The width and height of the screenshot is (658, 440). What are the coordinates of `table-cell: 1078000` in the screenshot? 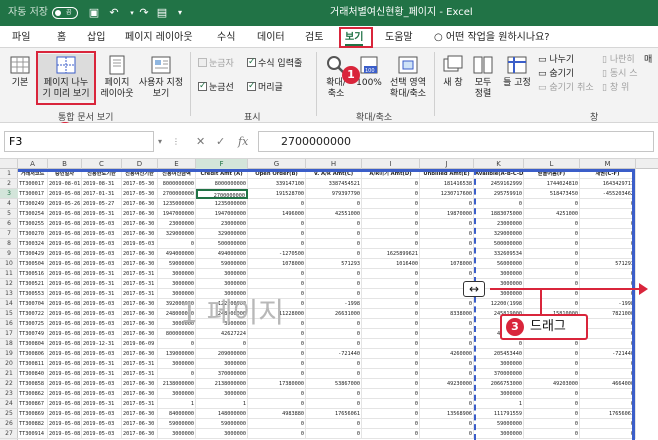 It's located at (447, 264).